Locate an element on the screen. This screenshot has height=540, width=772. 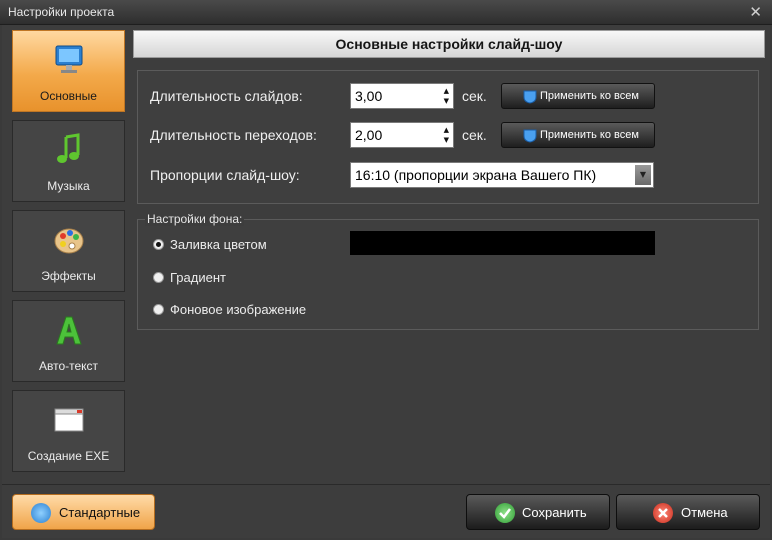
chevron-down-icon: ▼ is located at coordinates (643, 175).